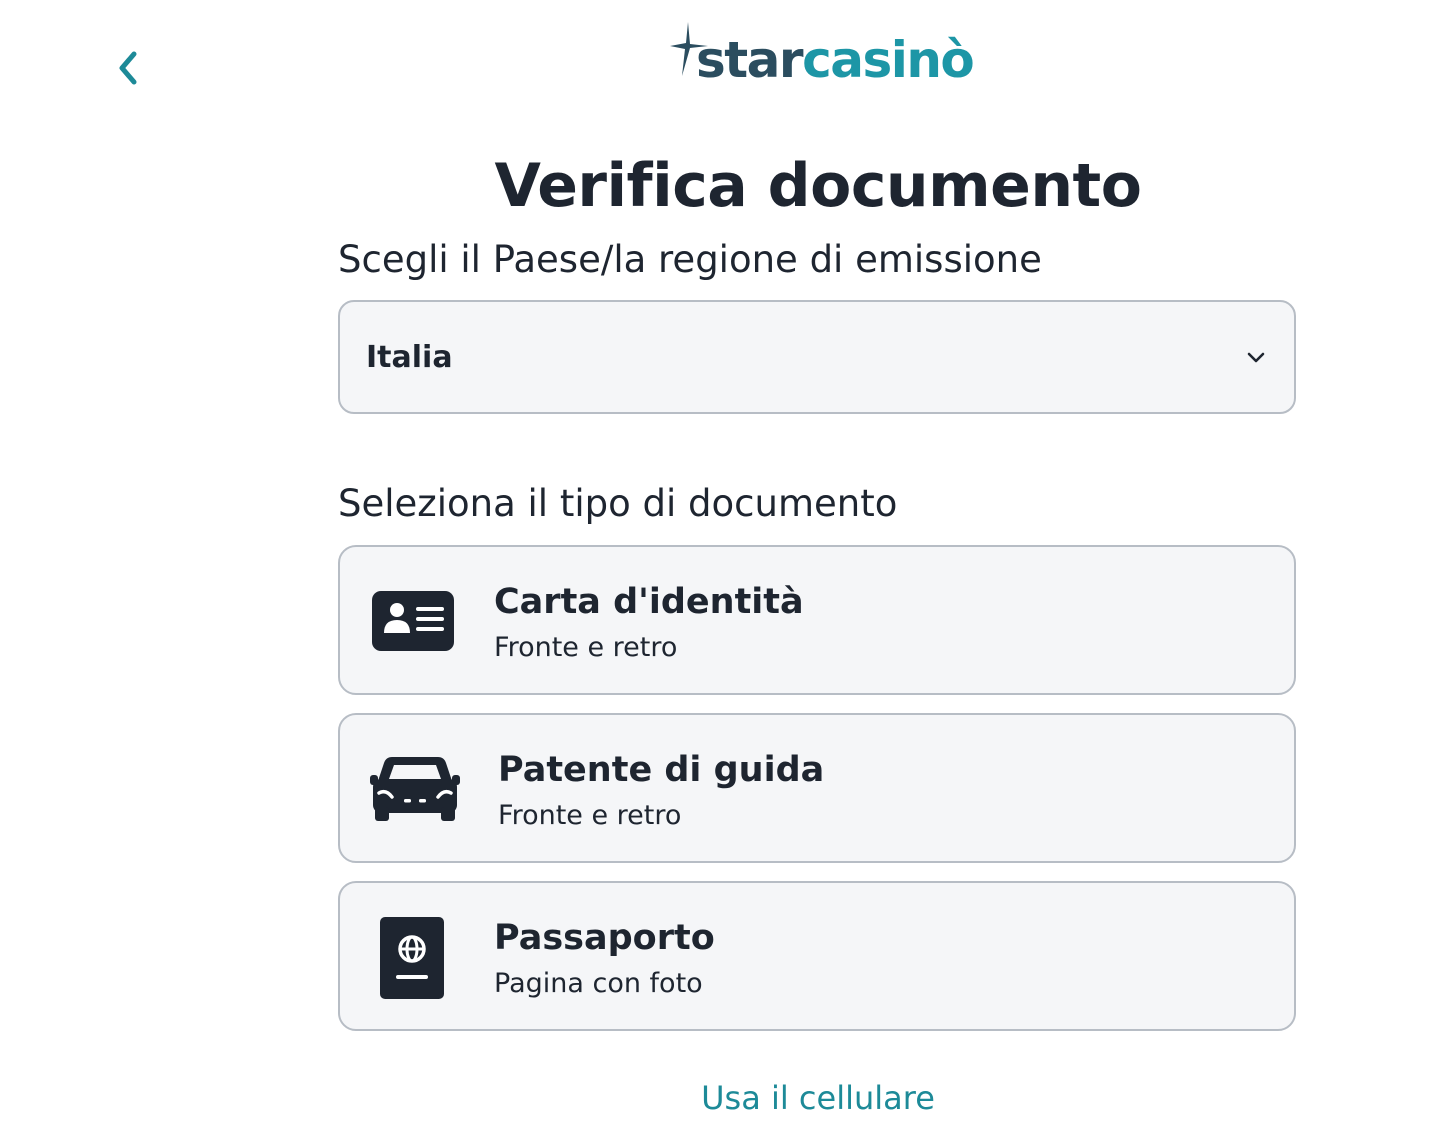 The height and width of the screenshot is (1130, 1456). I want to click on document-type-label: Seleziona il tipo di documento, so click(618, 503).